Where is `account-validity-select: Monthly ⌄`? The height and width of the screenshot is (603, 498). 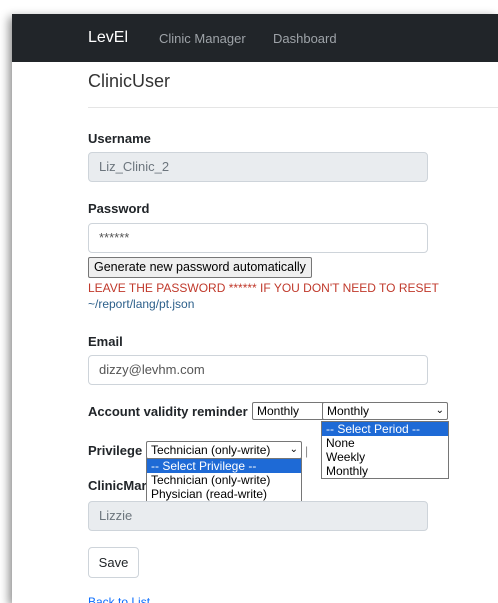 account-validity-select: Monthly ⌄ is located at coordinates (385, 411).